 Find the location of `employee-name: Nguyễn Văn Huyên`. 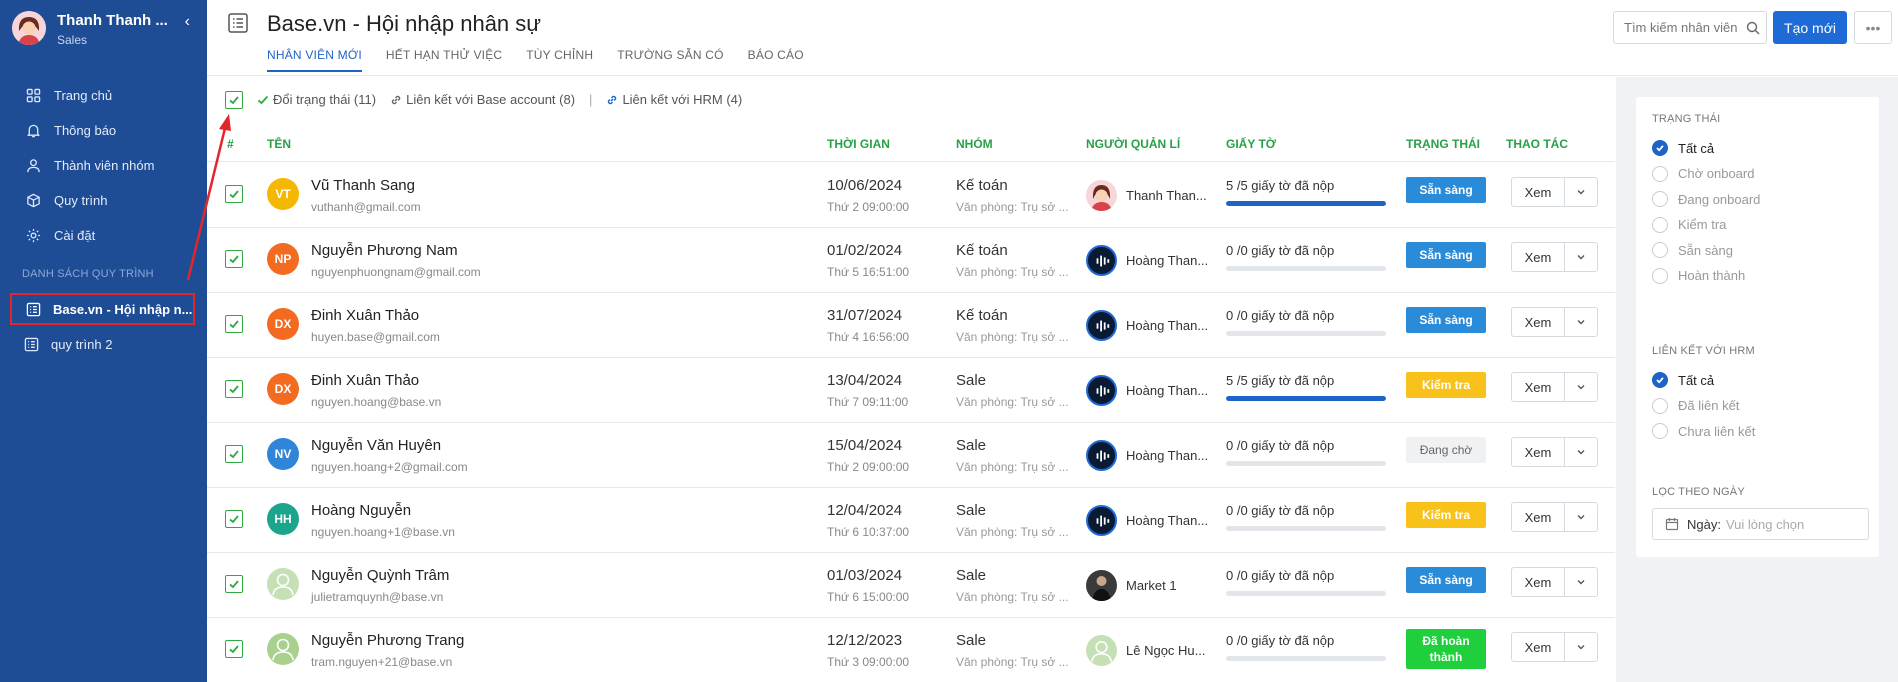

employee-name: Nguyễn Văn Huyên is located at coordinates (376, 445).